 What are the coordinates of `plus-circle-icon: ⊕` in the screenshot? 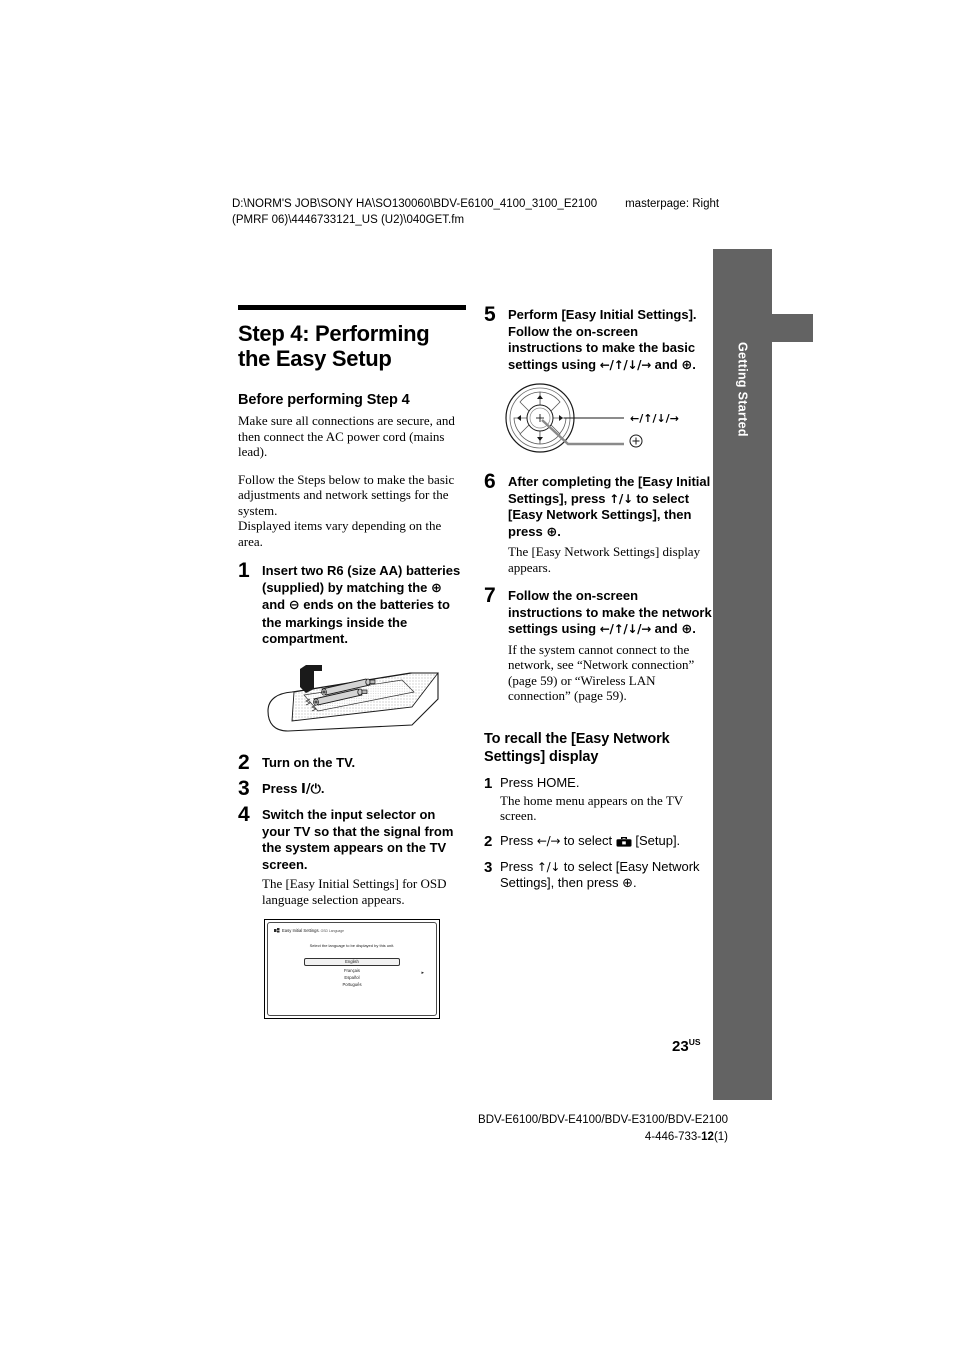 It's located at (436, 588).